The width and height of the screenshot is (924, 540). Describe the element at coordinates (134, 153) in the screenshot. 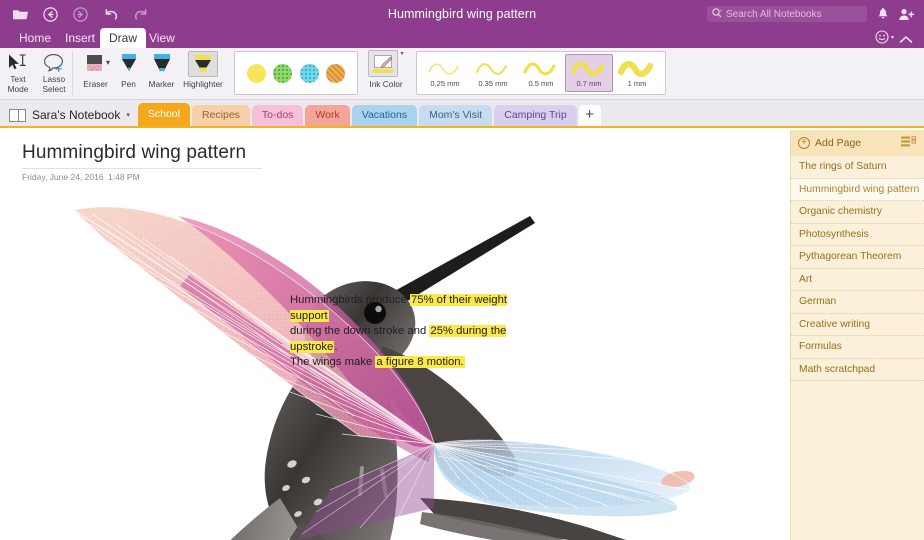

I see `page-title: Hummingbird wing pattern` at that location.